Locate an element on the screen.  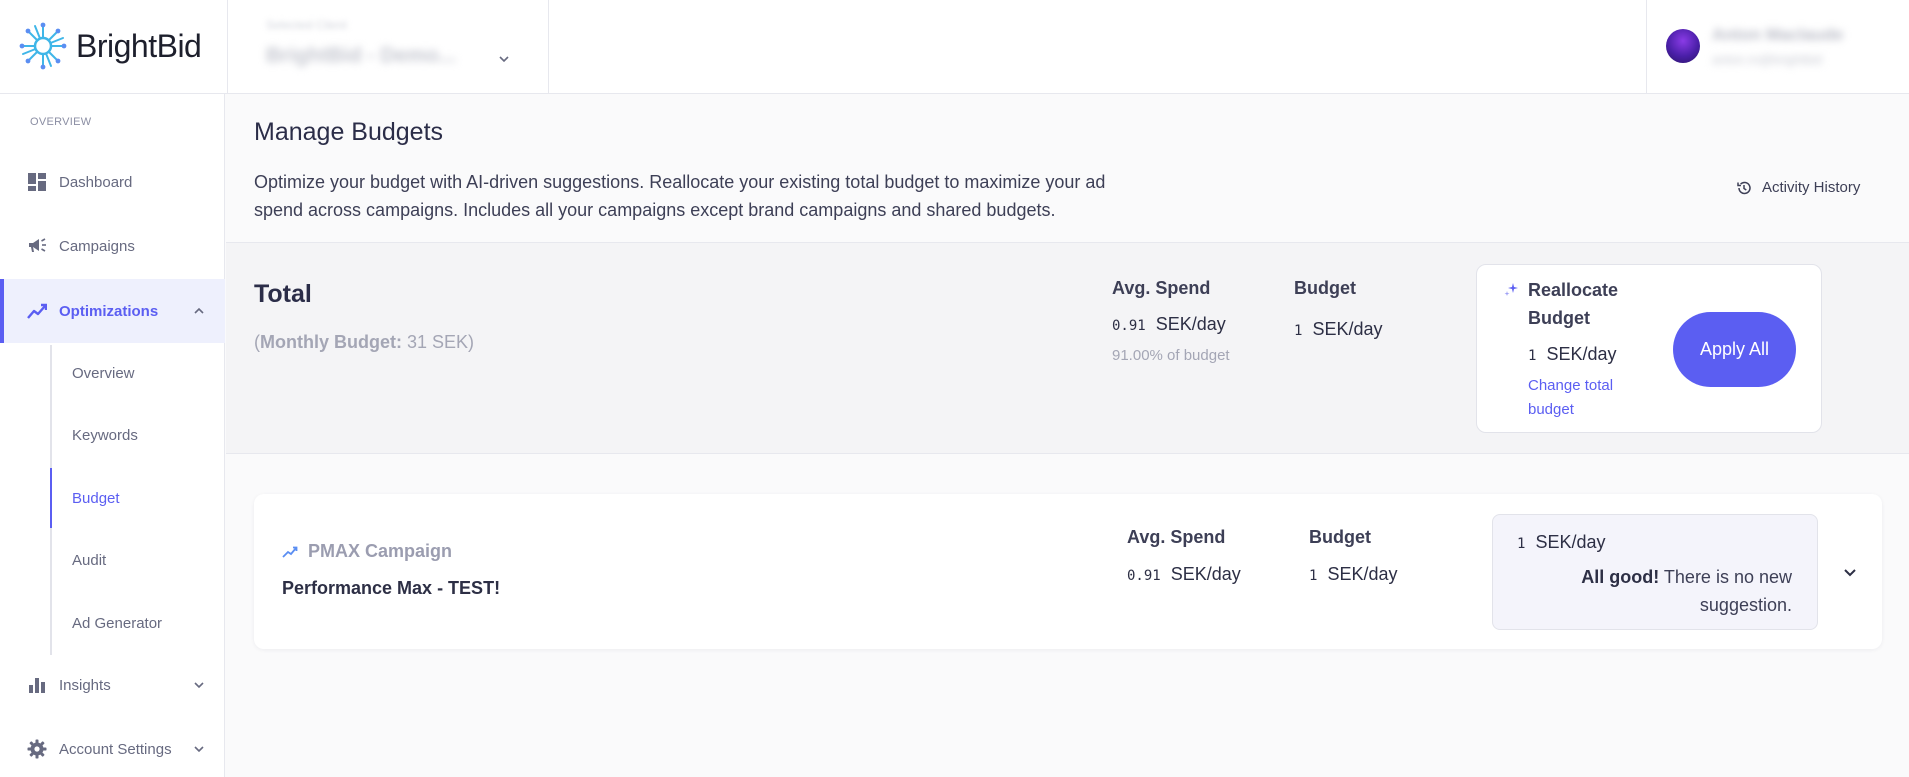
page-title: Manage Budgets is located at coordinates (349, 132).